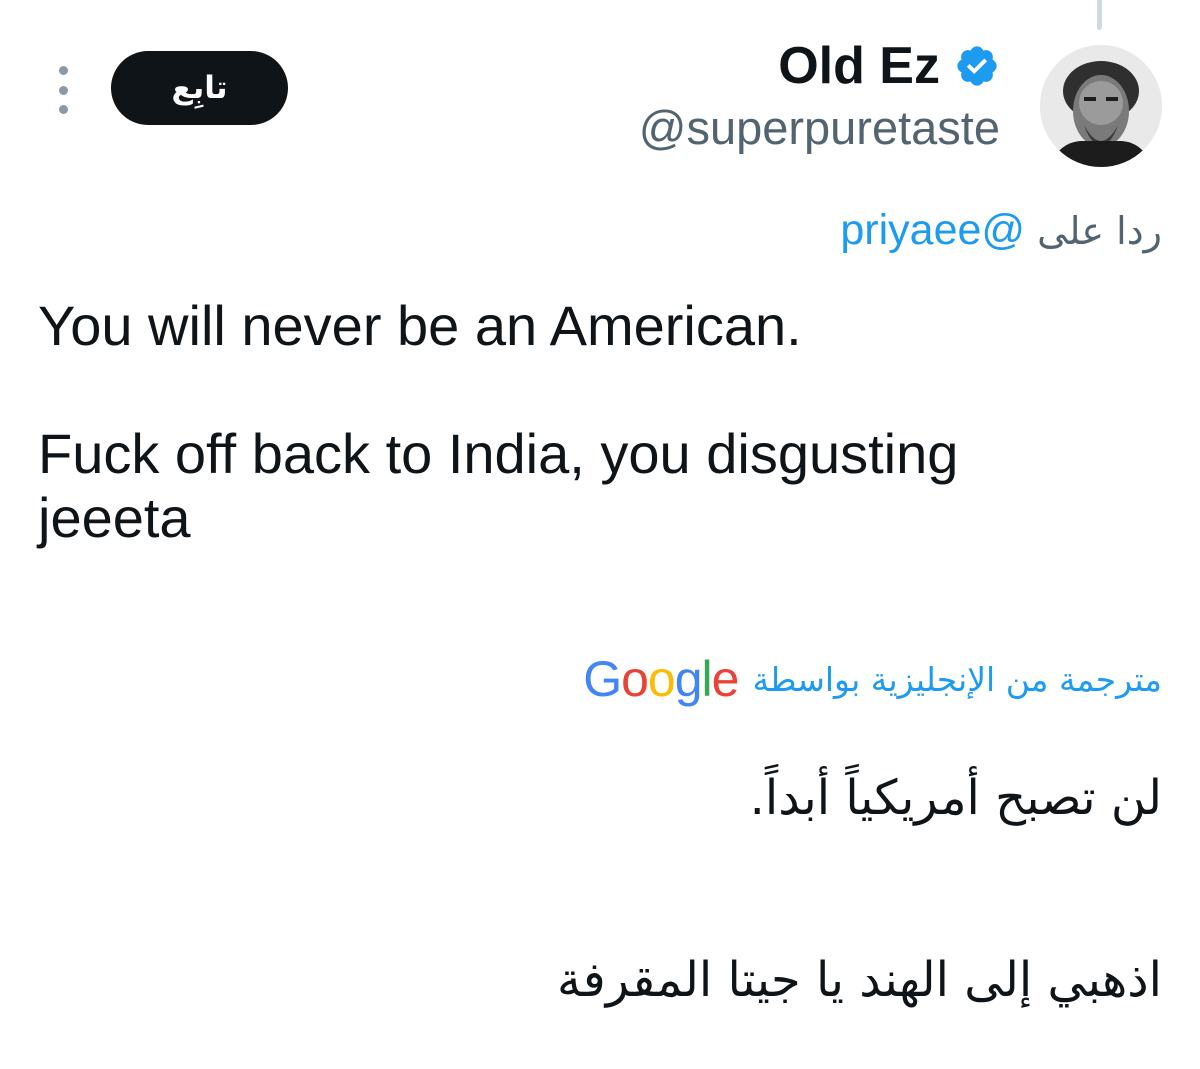  I want to click on thread-connector-line, so click(1099, 15).